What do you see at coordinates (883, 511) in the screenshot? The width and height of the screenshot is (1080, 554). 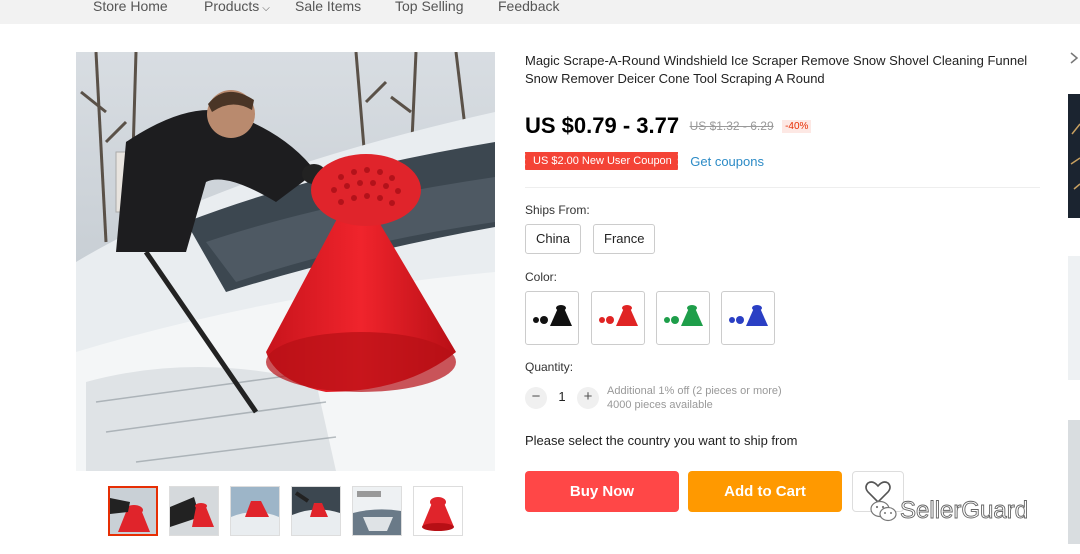 I see `wechat-logo-icon` at bounding box center [883, 511].